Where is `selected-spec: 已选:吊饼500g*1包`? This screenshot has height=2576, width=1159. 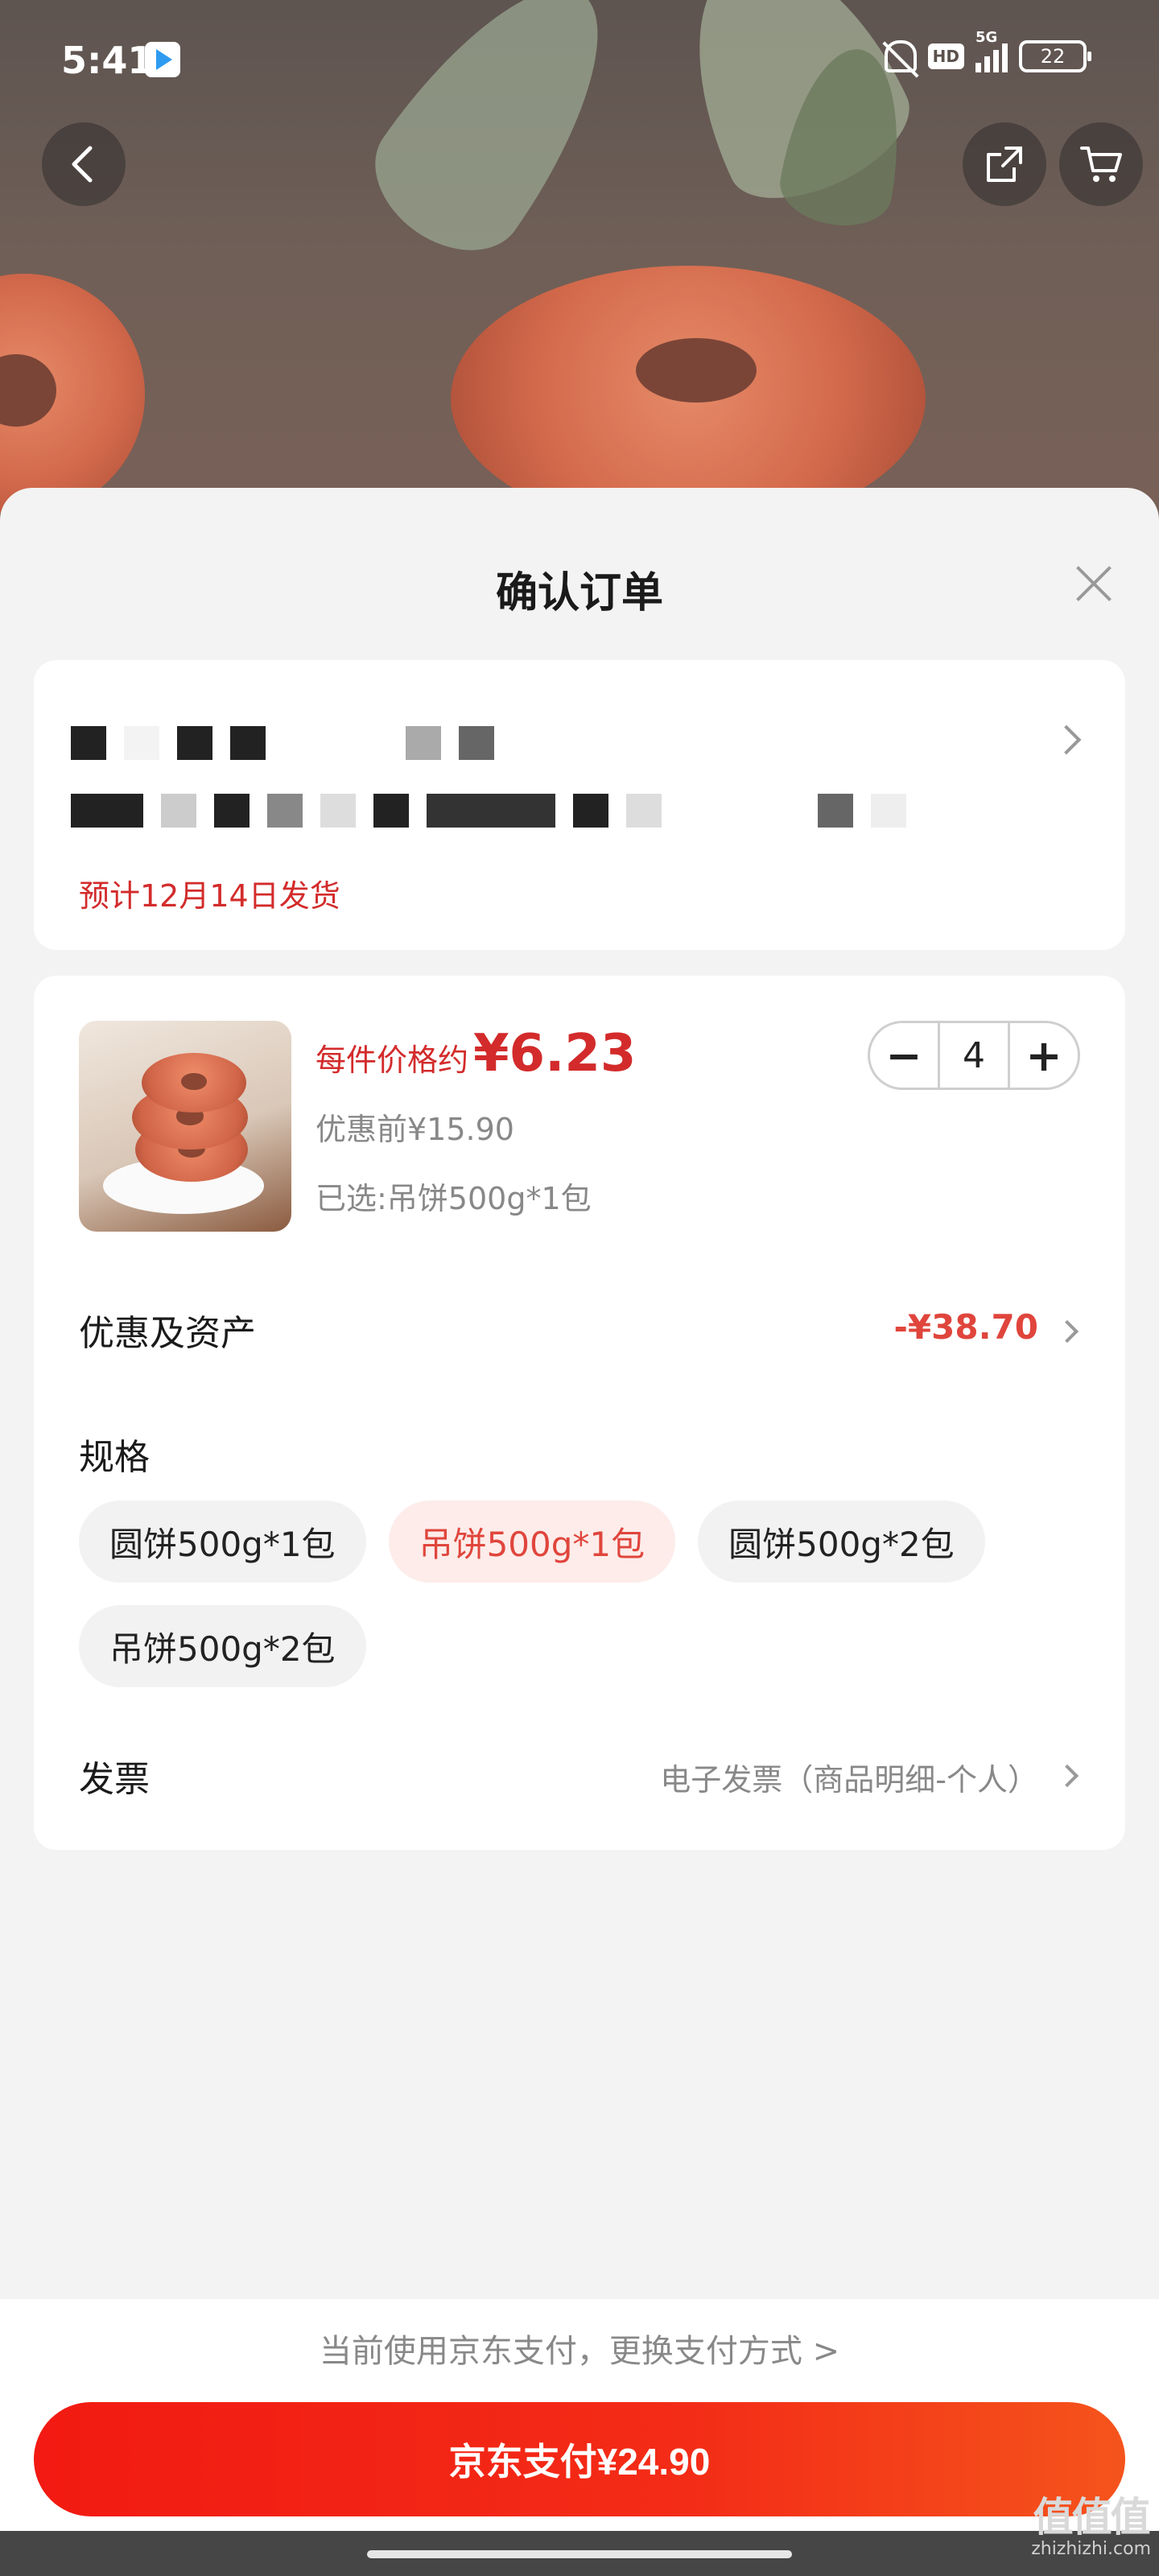
selected-spec: 已选:吊饼500g*1包 is located at coordinates (454, 1198).